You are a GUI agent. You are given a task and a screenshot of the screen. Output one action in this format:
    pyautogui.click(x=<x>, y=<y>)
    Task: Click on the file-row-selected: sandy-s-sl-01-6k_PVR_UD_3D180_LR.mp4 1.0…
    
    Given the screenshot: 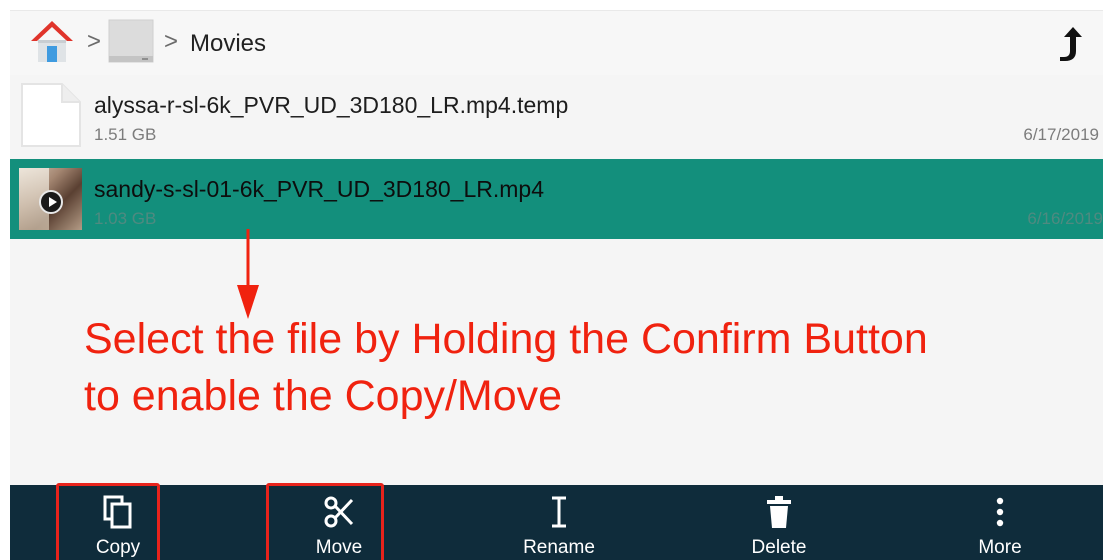 What is the action you would take?
    pyautogui.click(x=556, y=199)
    